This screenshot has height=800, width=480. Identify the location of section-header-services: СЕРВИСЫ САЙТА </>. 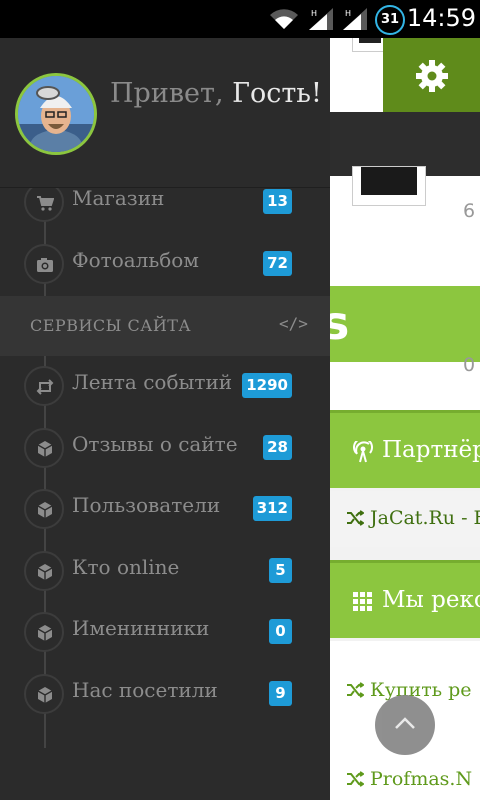
(165, 326).